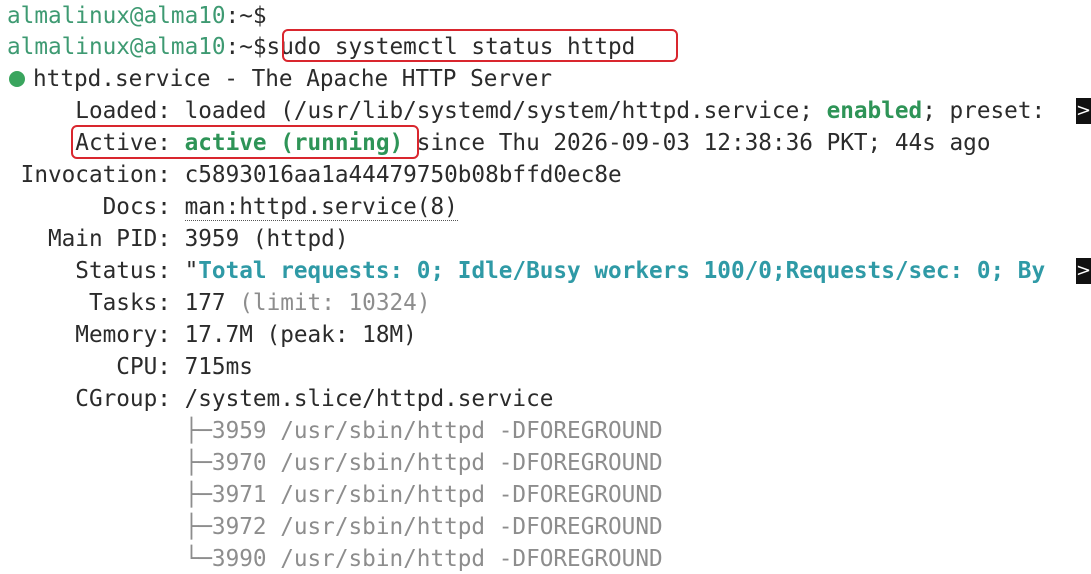 The width and height of the screenshot is (1091, 574). I want to click on cgroup-process-row: ├─3972 /usr/sbin/httpd -DFOREGROUND, so click(335, 527).